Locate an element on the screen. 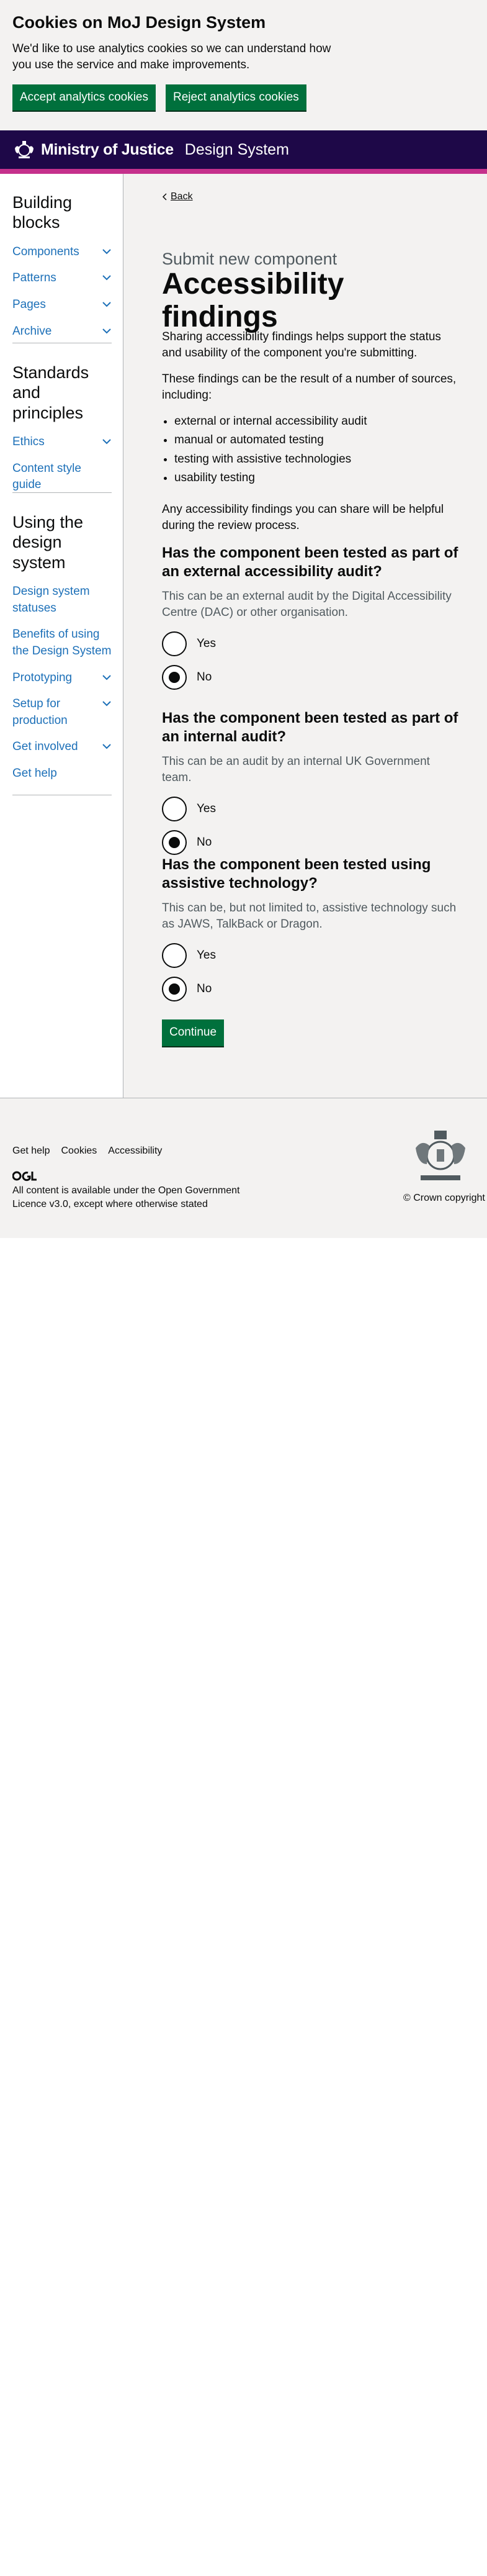  brand-name: Ministry of Justice is located at coordinates (107, 150).